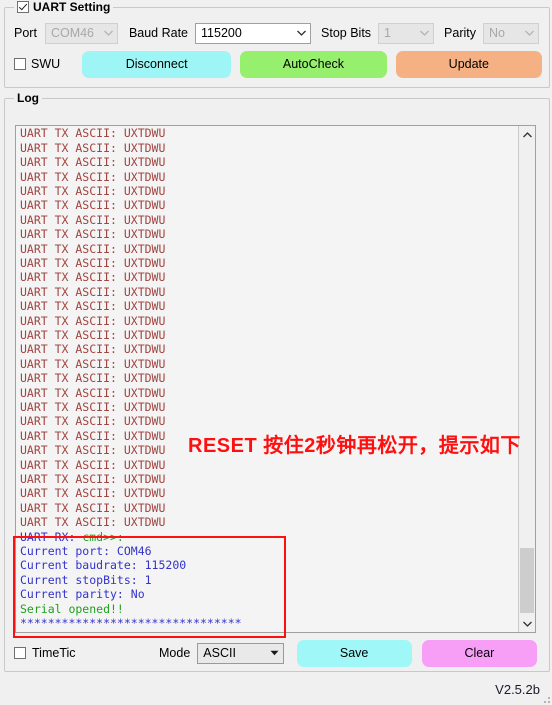 Image resolution: width=552 pixels, height=705 pixels. I want to click on uart-buttons-row: SWU Disconnect AutoCheck Update, so click(278, 64).